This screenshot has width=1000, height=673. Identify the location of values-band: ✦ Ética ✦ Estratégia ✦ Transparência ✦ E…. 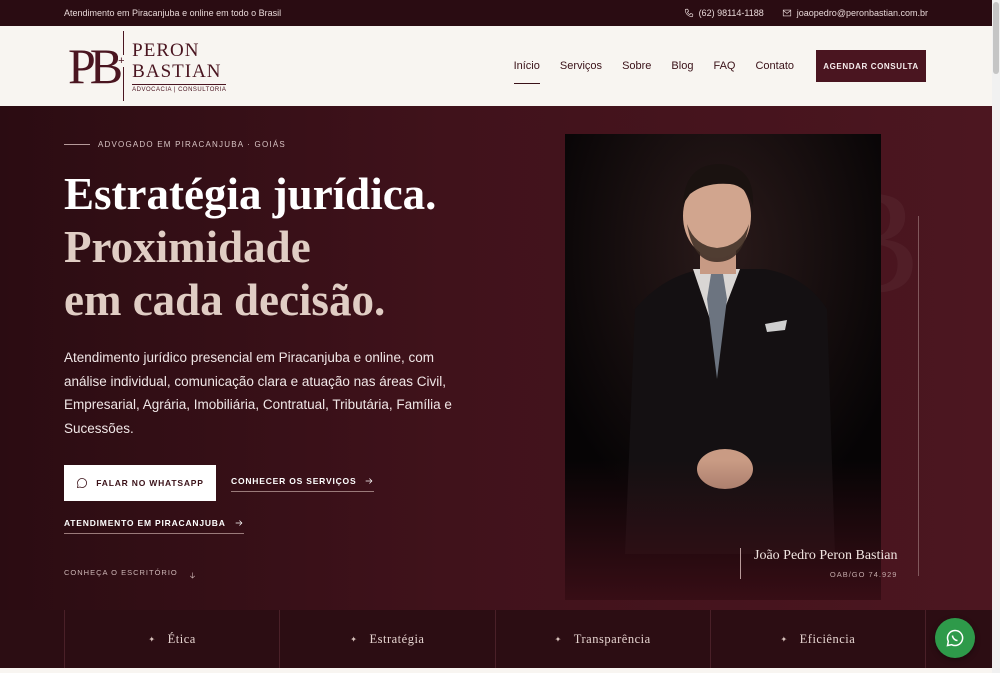
(496, 639).